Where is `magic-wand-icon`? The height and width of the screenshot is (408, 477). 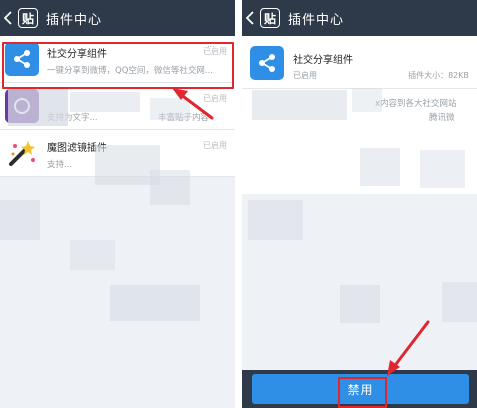
magic-wand-icon is located at coordinates (22, 153).